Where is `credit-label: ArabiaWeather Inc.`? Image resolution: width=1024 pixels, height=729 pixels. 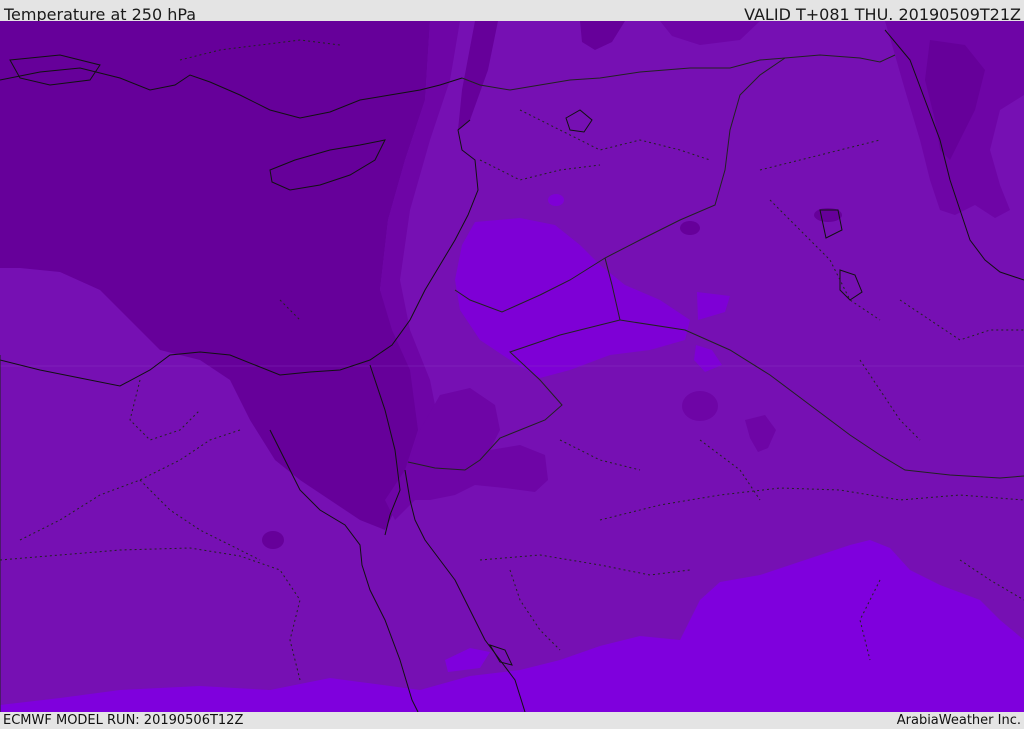 credit-label: ArabiaWeather Inc. is located at coordinates (958, 720).